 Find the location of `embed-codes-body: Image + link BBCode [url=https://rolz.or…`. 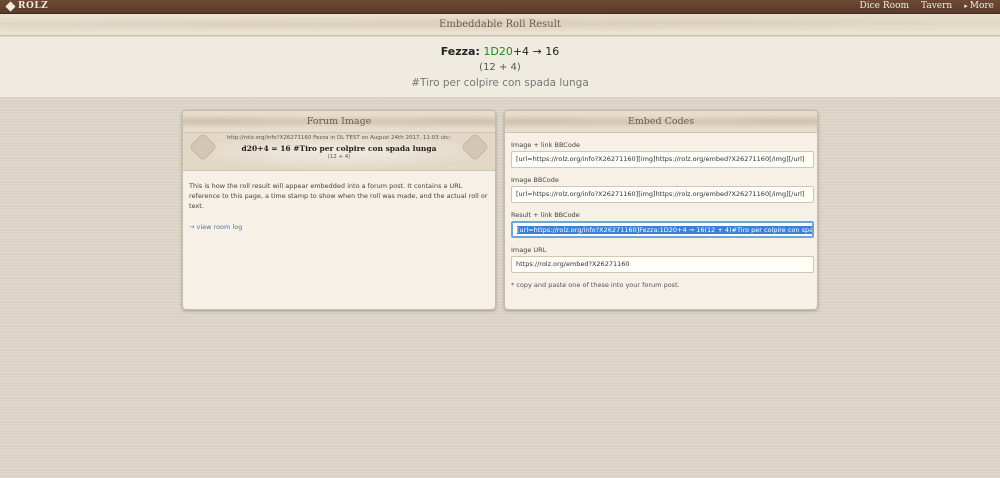

embed-codes-body: Image + link BBCode [url=https://rolz.or… is located at coordinates (661, 211).